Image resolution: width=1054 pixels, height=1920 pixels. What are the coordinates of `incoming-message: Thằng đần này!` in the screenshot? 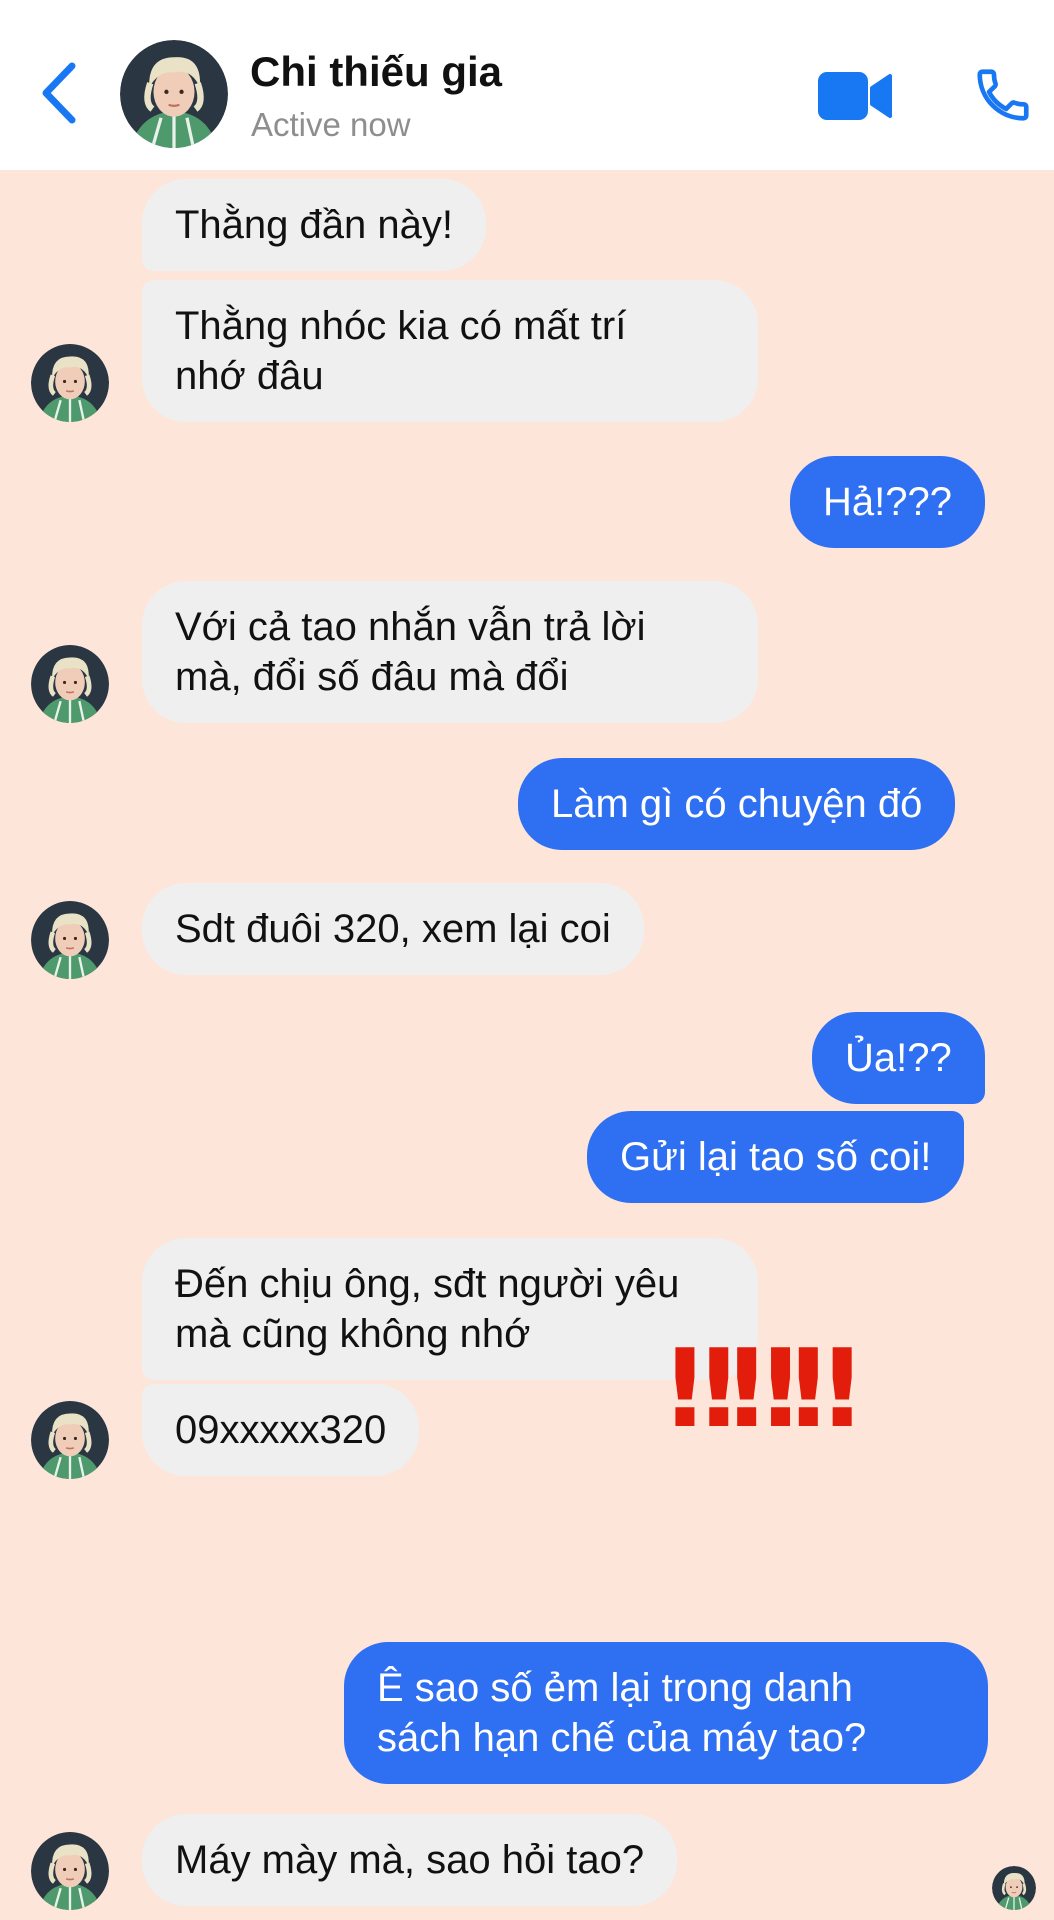 It's located at (314, 225).